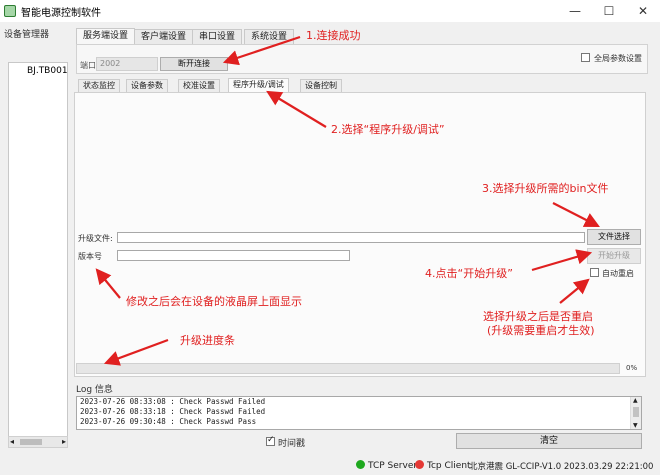 This screenshot has height=475, width=660. What do you see at coordinates (351, 237) in the screenshot?
I see `upgrade-file-input` at bounding box center [351, 237].